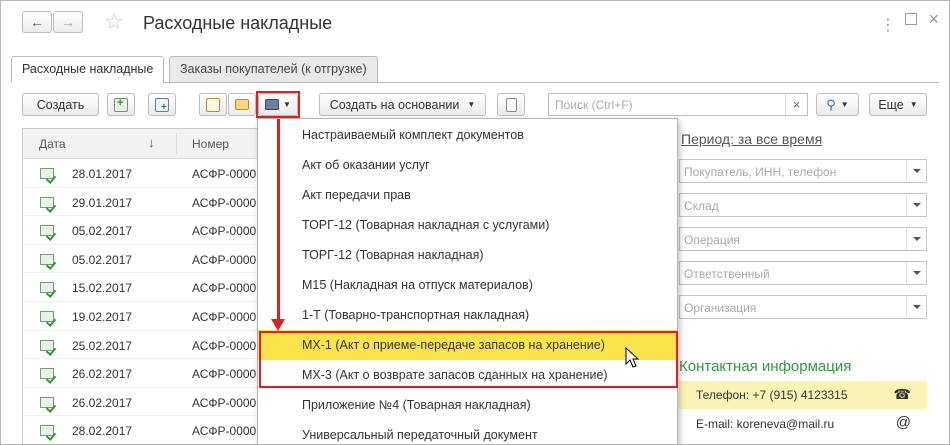 This screenshot has height=445, width=950. Describe the element at coordinates (52, 144) in the screenshot. I see `column-date: Дата` at that location.